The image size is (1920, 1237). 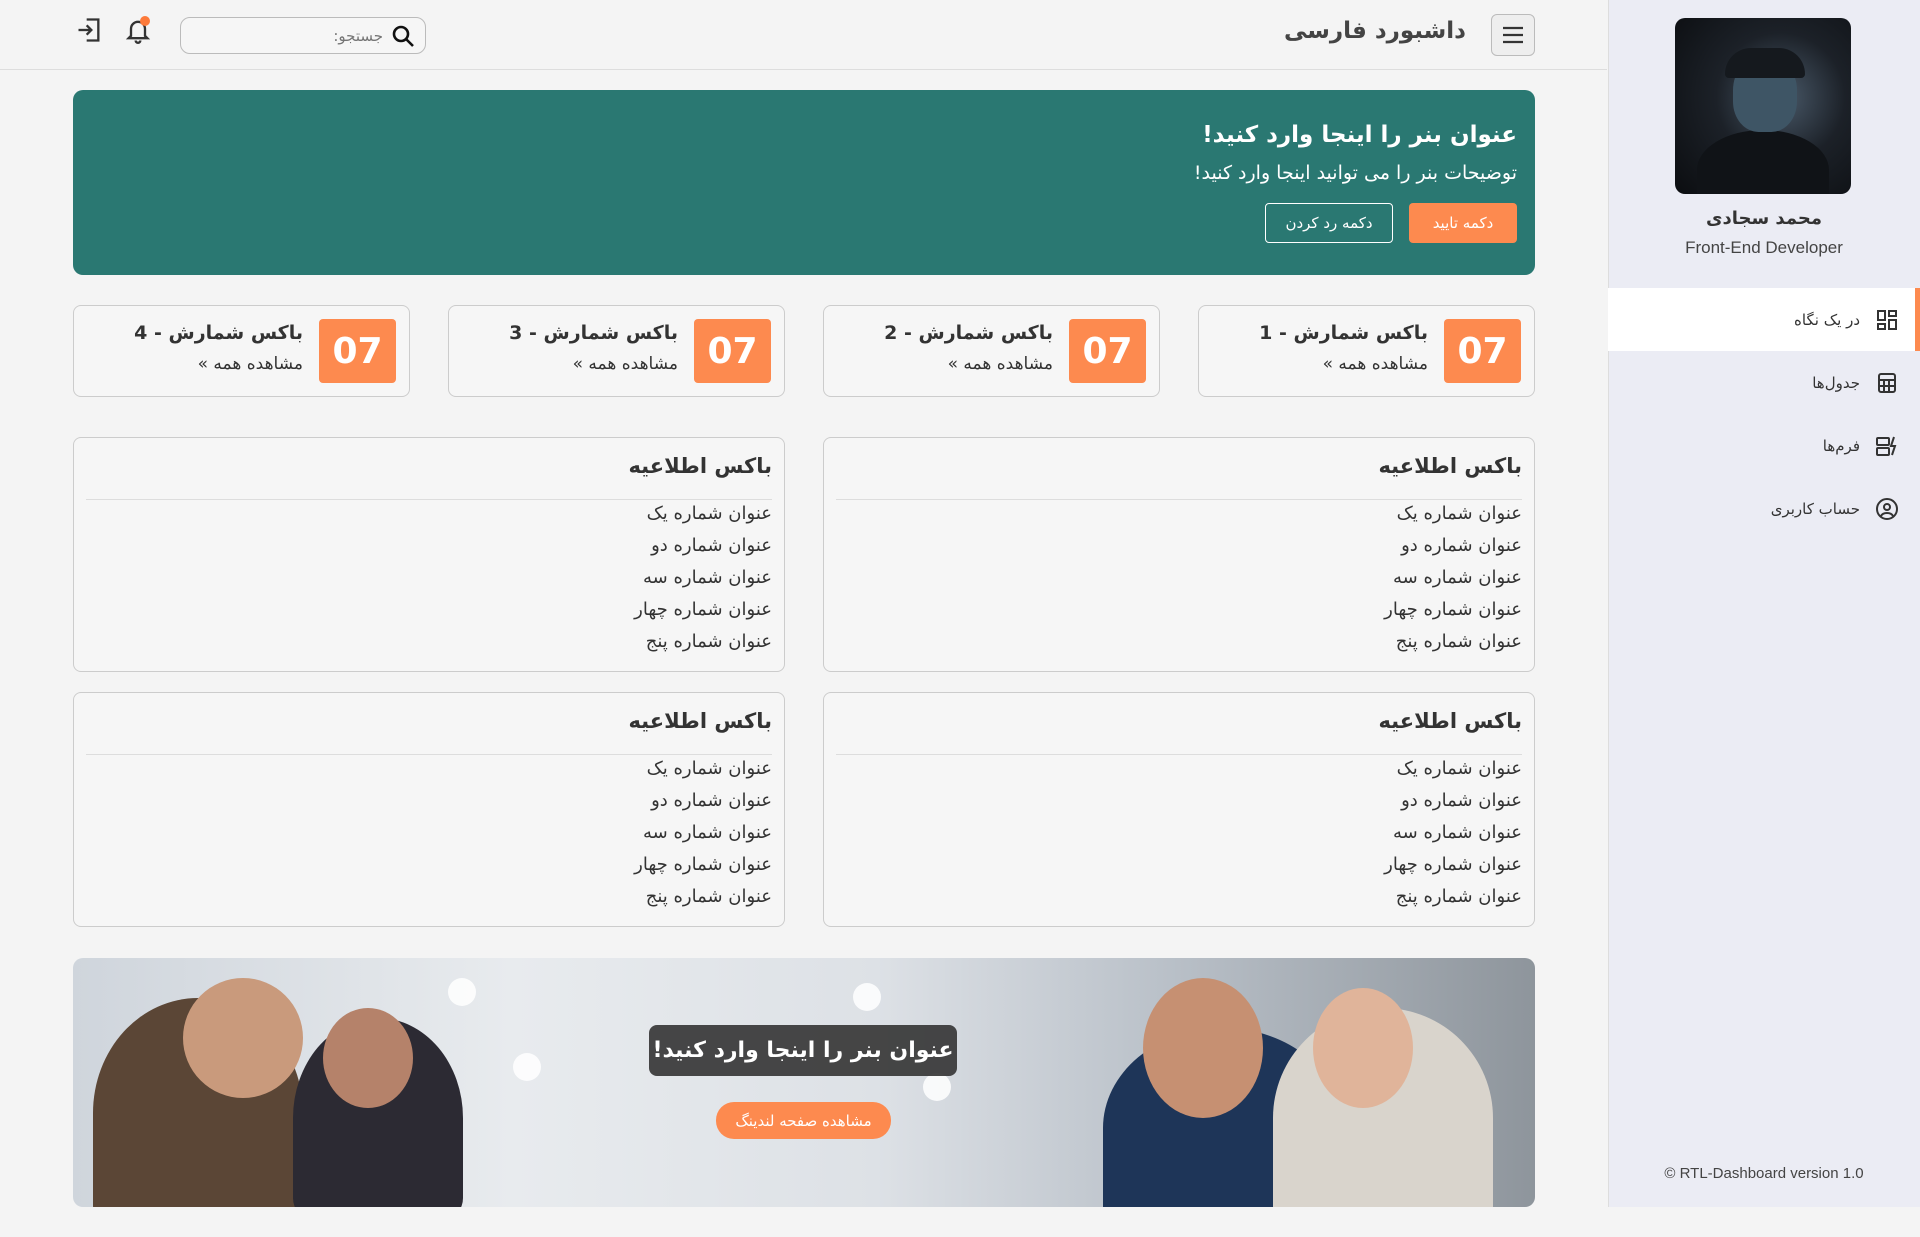 What do you see at coordinates (593, 333) in the screenshot?
I see `counter-title: باکس شمارش - 3` at bounding box center [593, 333].